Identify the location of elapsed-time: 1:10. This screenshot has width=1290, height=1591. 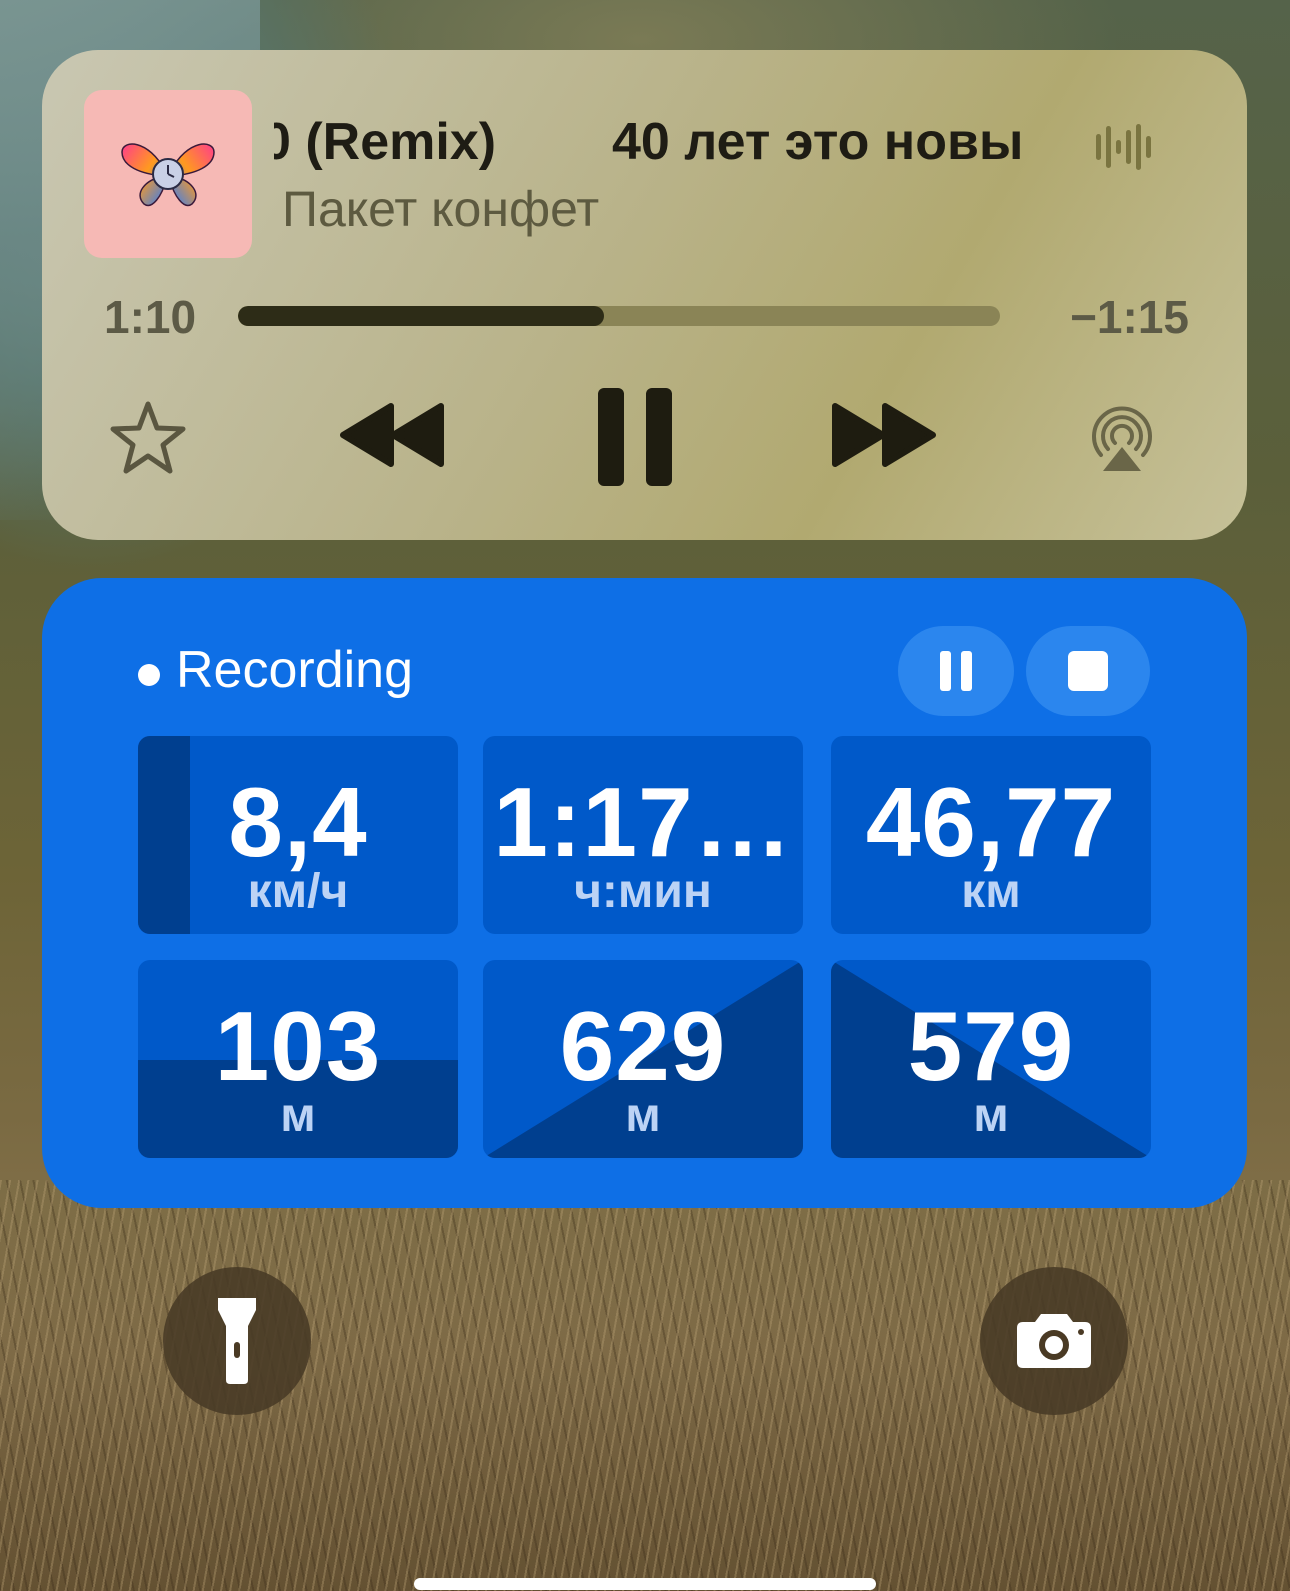
(150, 317).